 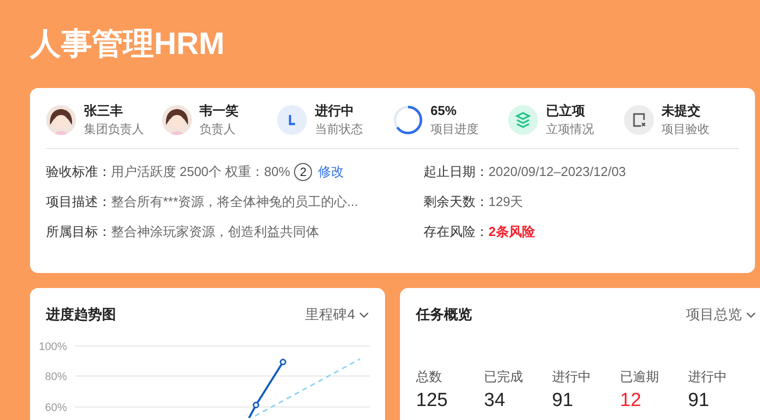 I want to click on detail-label: 起止日期：, so click(x=456, y=172).